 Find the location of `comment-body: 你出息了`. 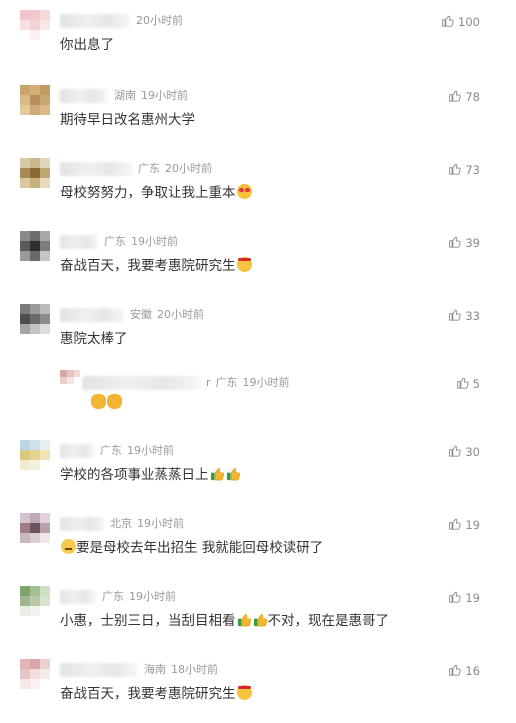

comment-body: 你出息了 is located at coordinates (87, 45).